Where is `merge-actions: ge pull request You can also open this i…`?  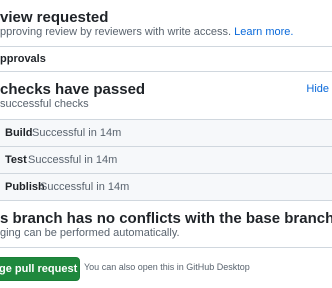 merge-actions: ge pull request You can also open this i… is located at coordinates (166, 268).